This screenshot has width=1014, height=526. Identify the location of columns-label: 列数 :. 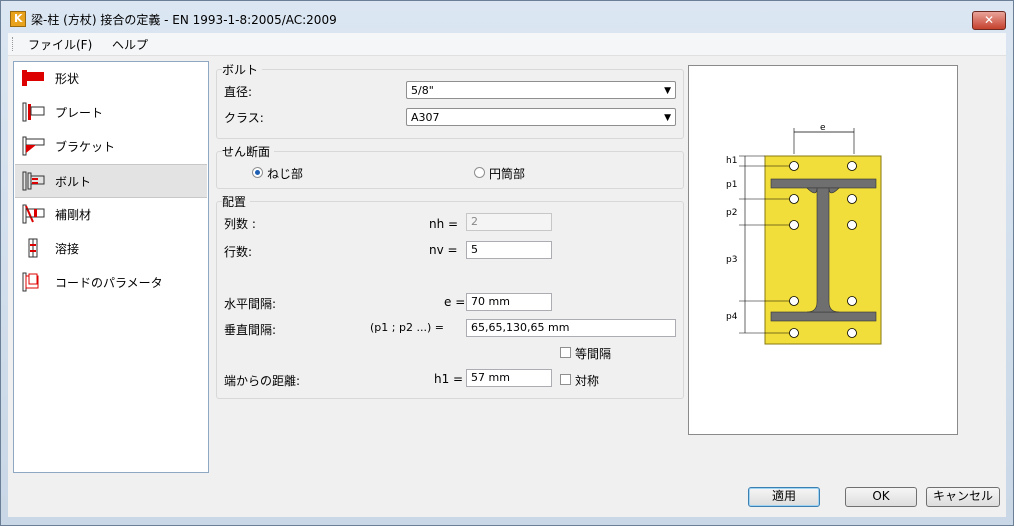
(240, 224).